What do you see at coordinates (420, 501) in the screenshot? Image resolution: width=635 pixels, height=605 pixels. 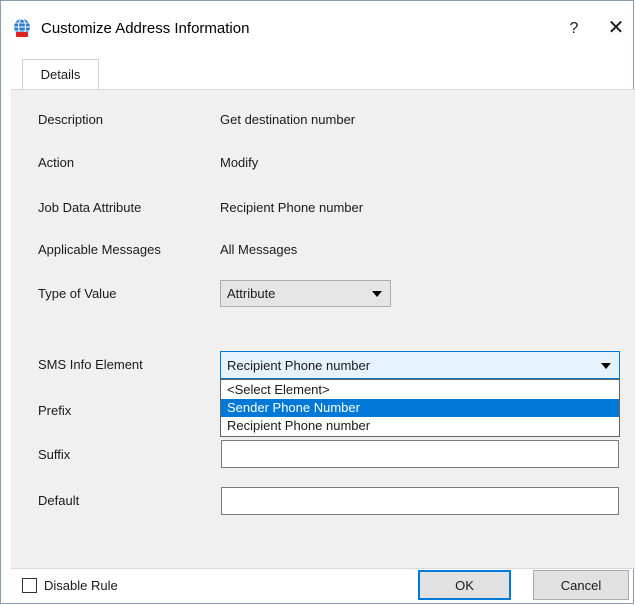 I see `default-input` at bounding box center [420, 501].